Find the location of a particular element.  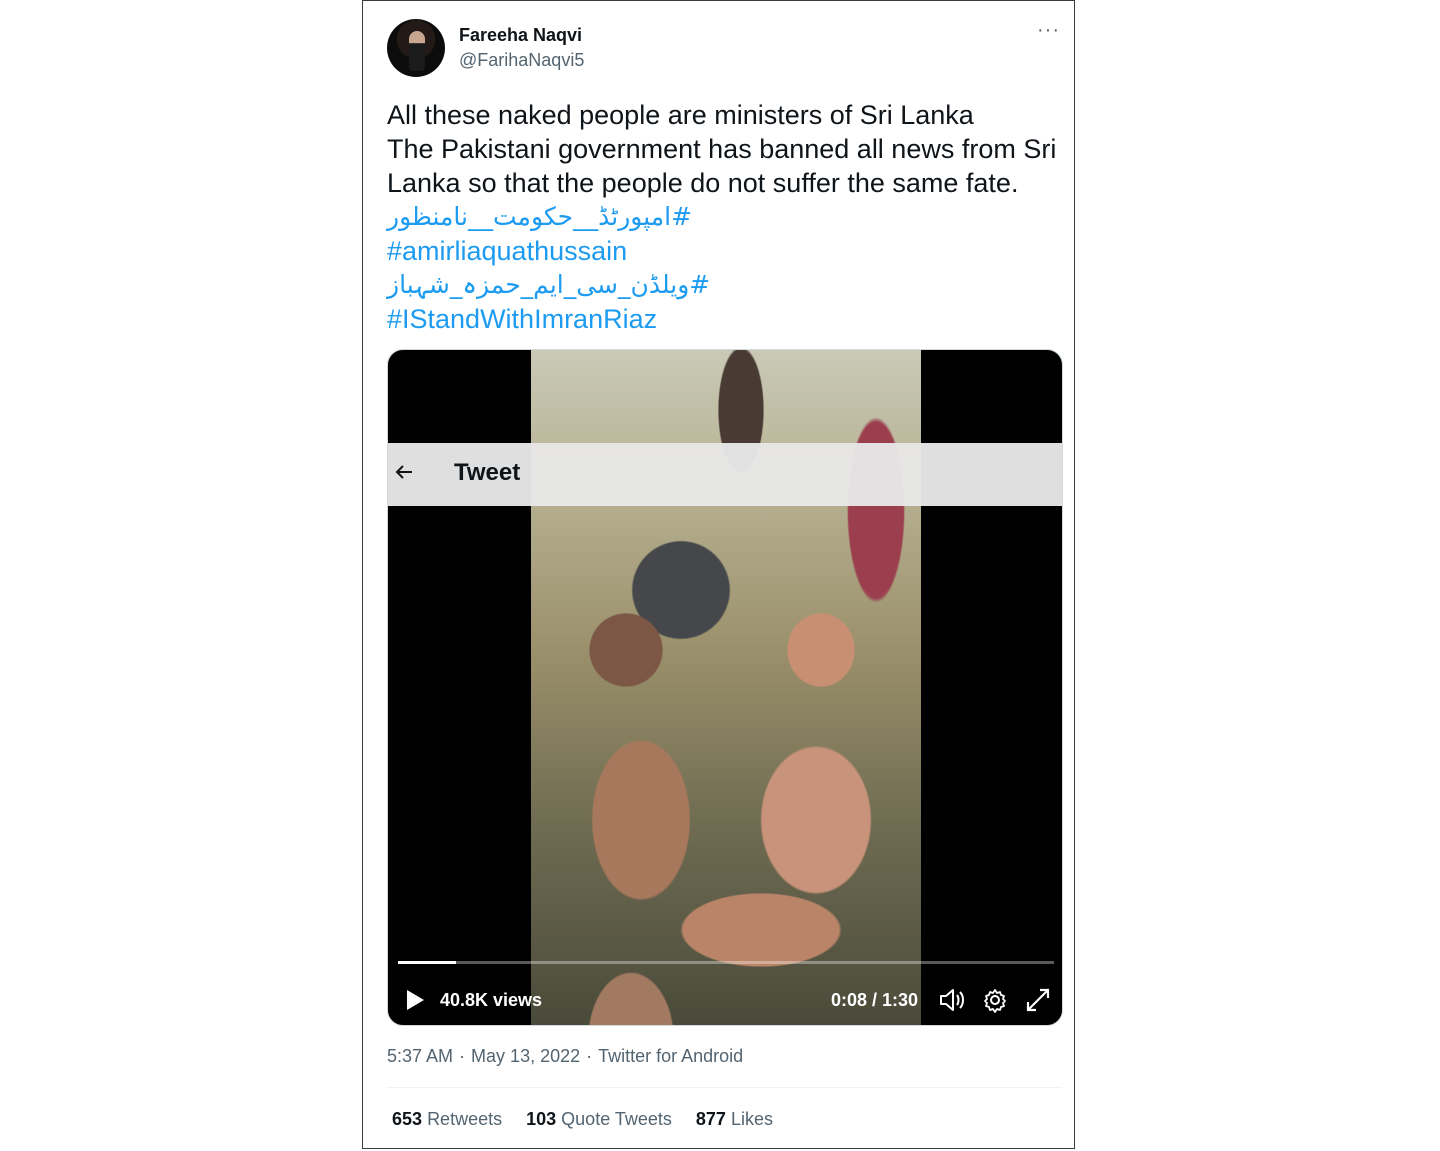

hashtag-link: #امپورٹڈ__حکومت__نامنظور is located at coordinates (727, 217).